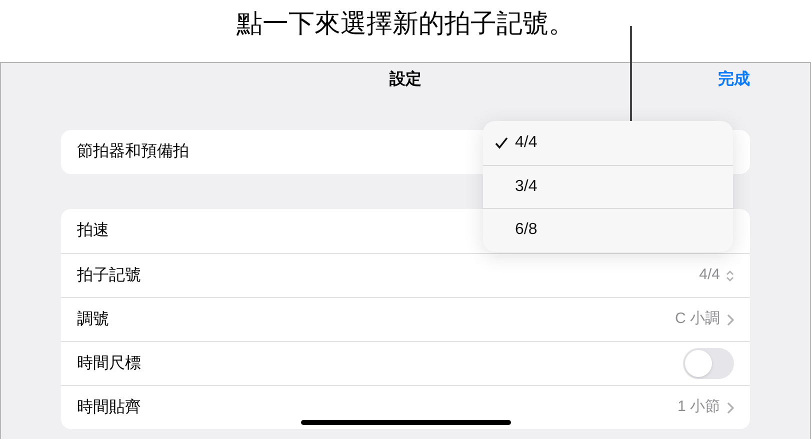  Describe the element at coordinates (734, 80) in the screenshot. I see `done-button: 完成` at that location.